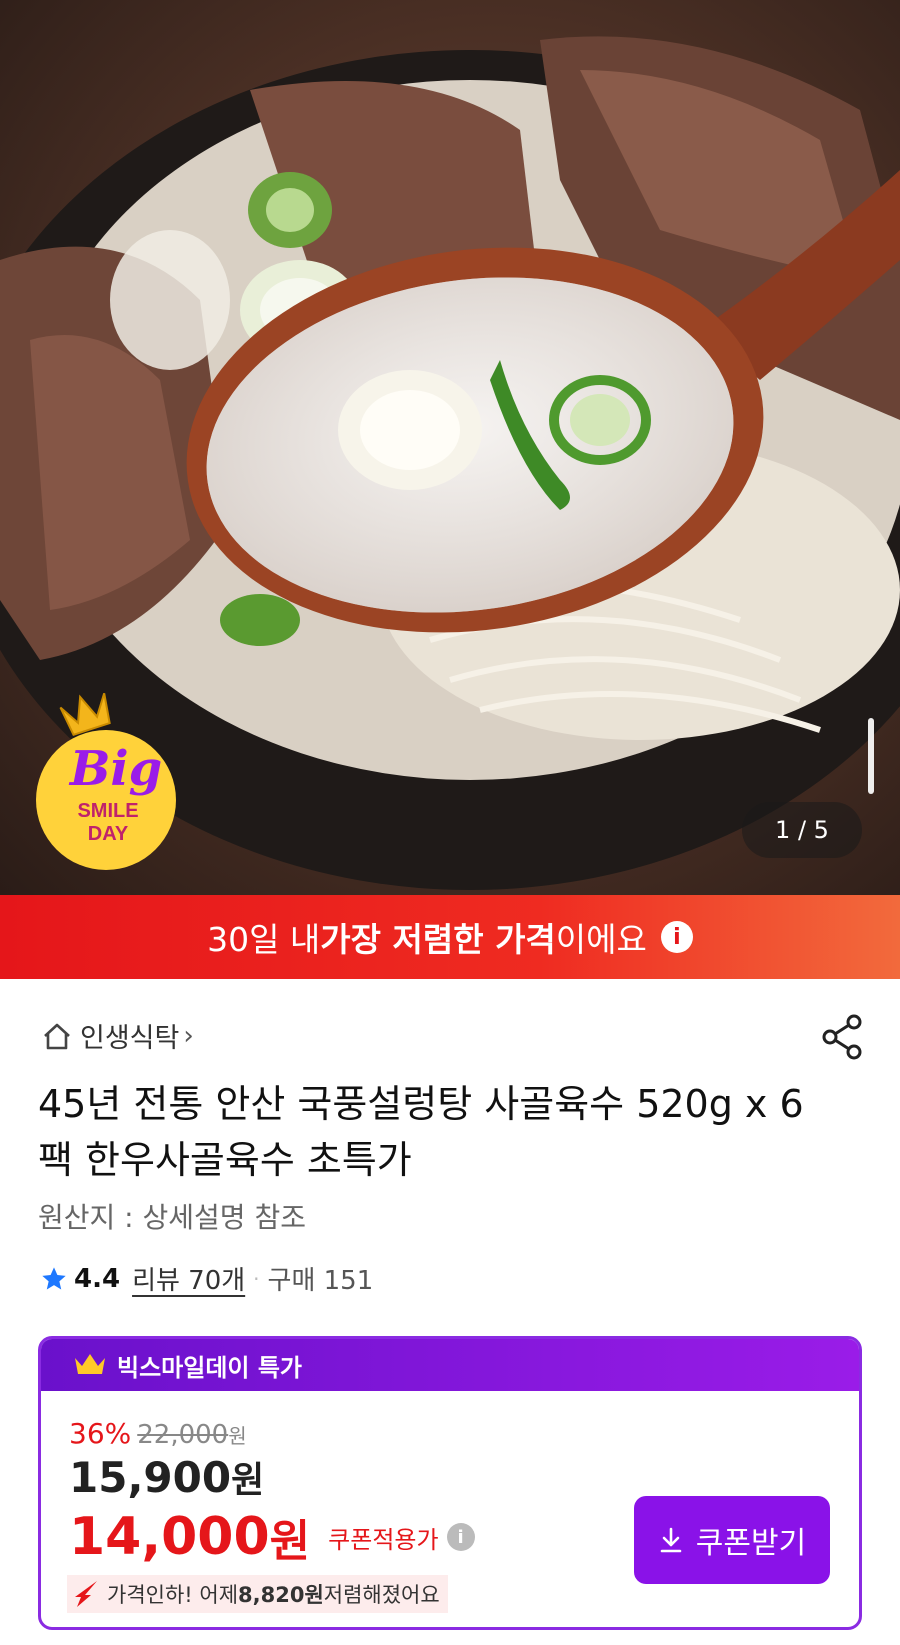 Image resolution: width=900 pixels, height=1645 pixels. What do you see at coordinates (172, 1217) in the screenshot?
I see `product-origin: 원산지 : 상세설명 참조` at bounding box center [172, 1217].